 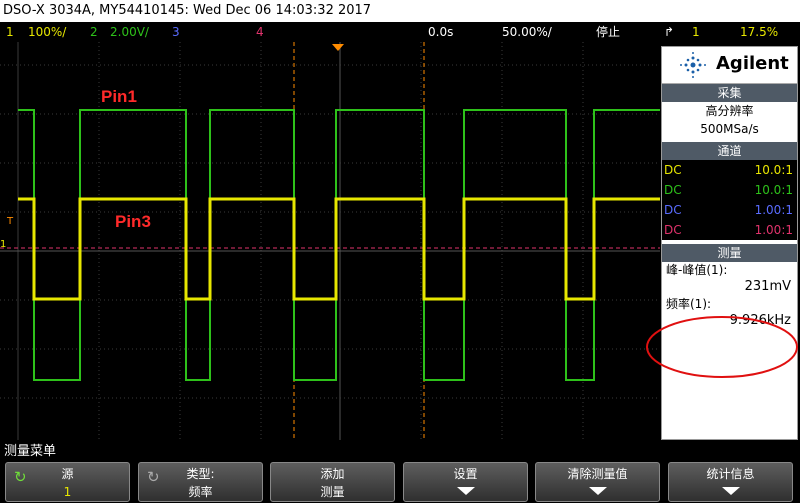 What do you see at coordinates (10, 221) in the screenshot?
I see `trigger-level-marker: T` at bounding box center [10, 221].